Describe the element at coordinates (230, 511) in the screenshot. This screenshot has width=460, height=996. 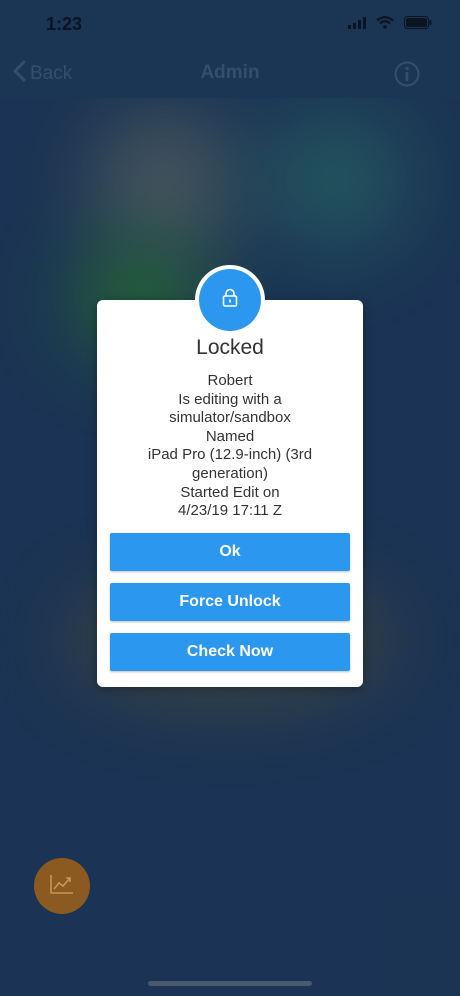
I see `message-line: 4/23/19 17:11 Z` at that location.